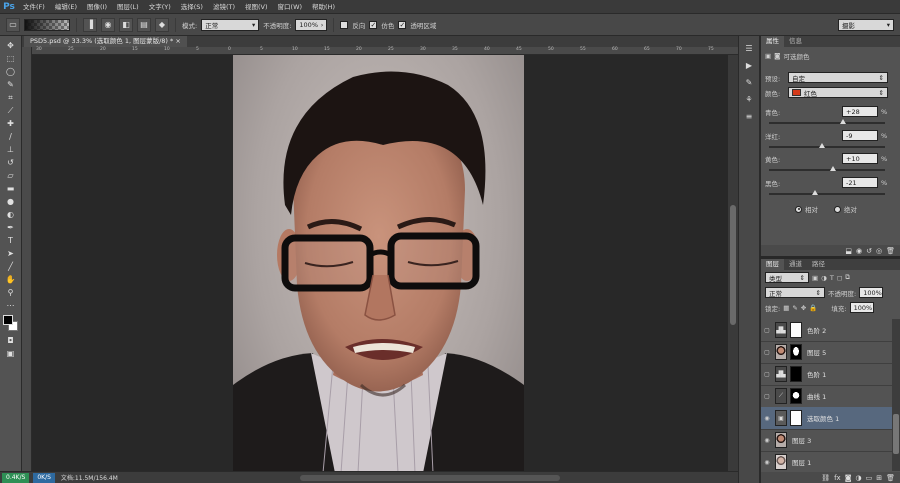 This screenshot has width=900, height=483. Describe the element at coordinates (11, 266) in the screenshot. I see `line-tool-icon: ╱` at that location.